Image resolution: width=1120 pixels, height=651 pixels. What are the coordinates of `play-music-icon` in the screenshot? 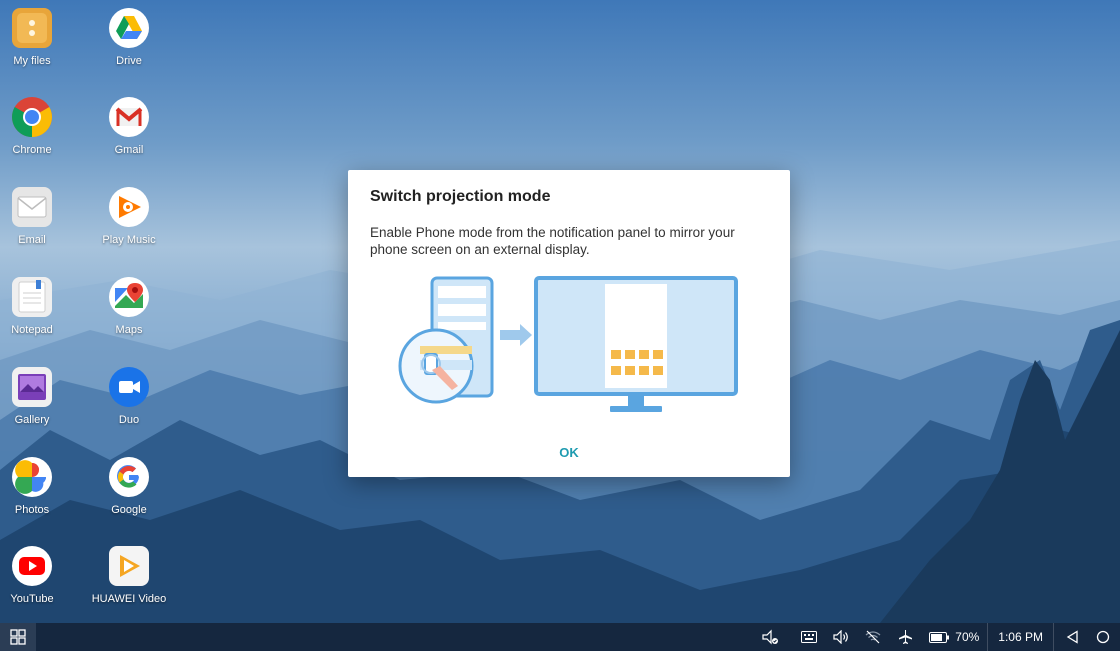 It's located at (129, 207).